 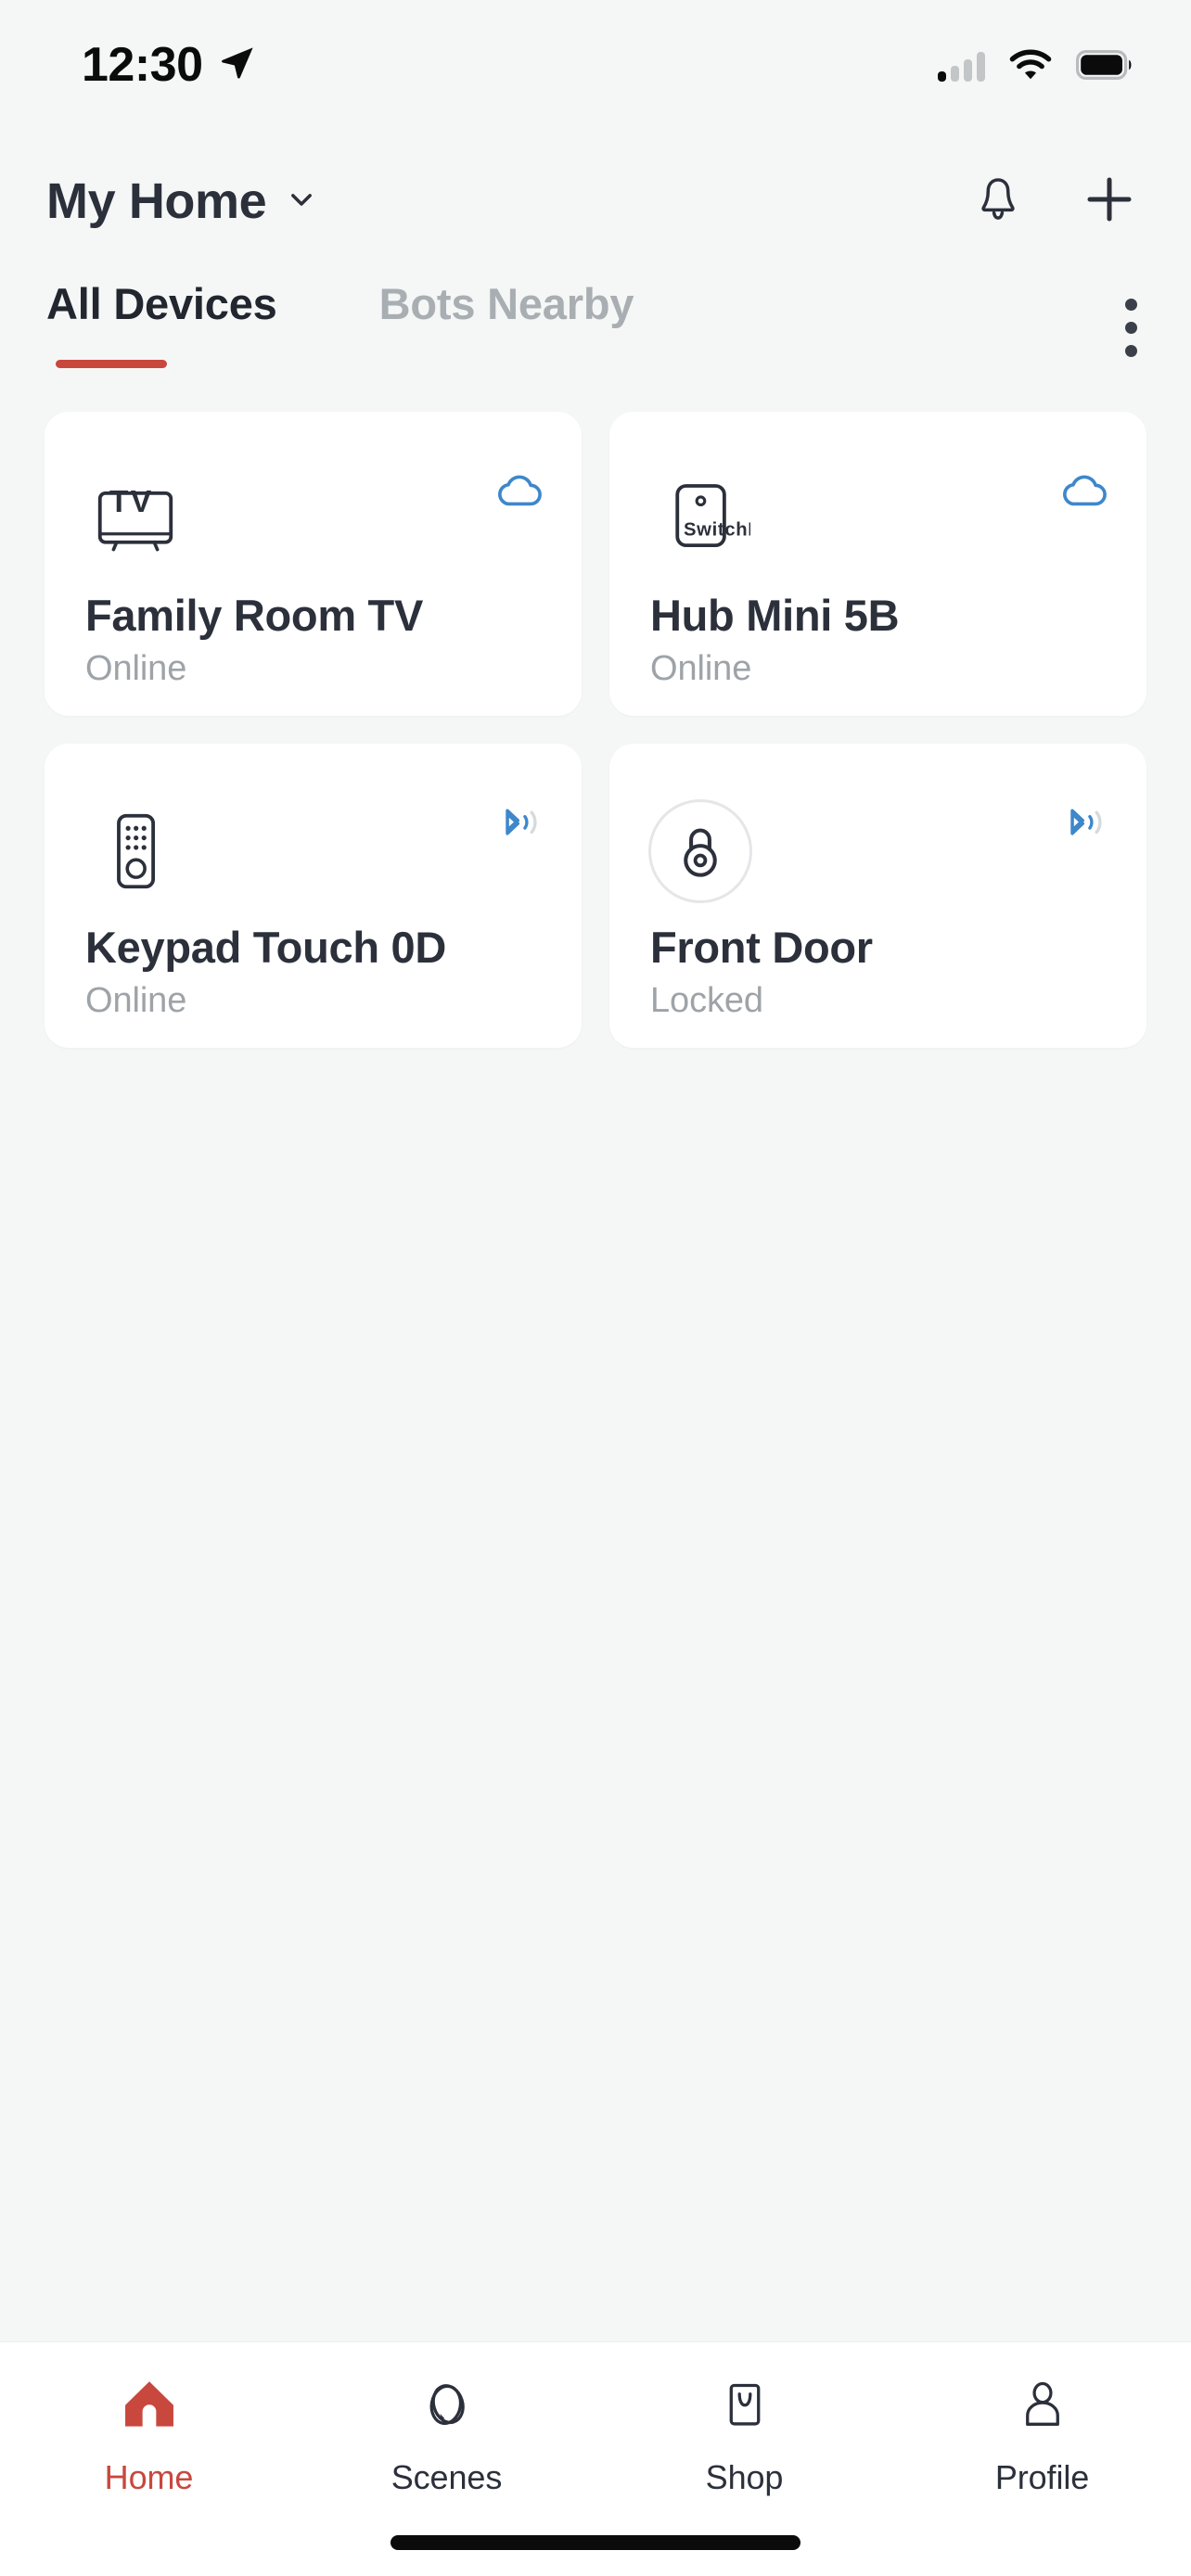 I want to click on tab-all-devices: All Devices, so click(x=161, y=323).